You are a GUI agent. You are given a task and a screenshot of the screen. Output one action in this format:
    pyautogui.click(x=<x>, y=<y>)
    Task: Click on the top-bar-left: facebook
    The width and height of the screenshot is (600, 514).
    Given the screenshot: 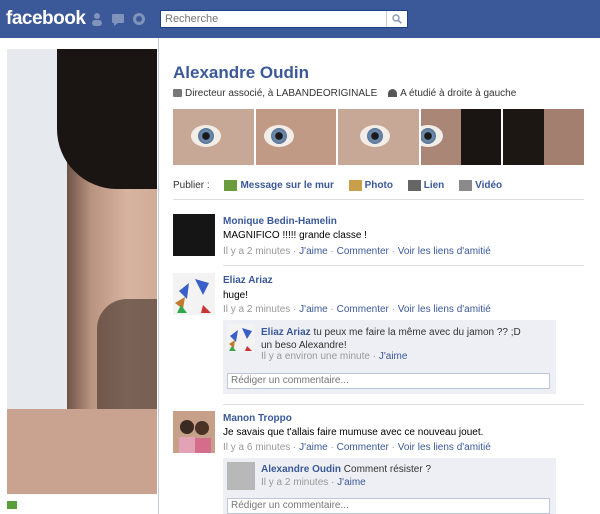 What is the action you would take?
    pyautogui.click(x=78, y=19)
    